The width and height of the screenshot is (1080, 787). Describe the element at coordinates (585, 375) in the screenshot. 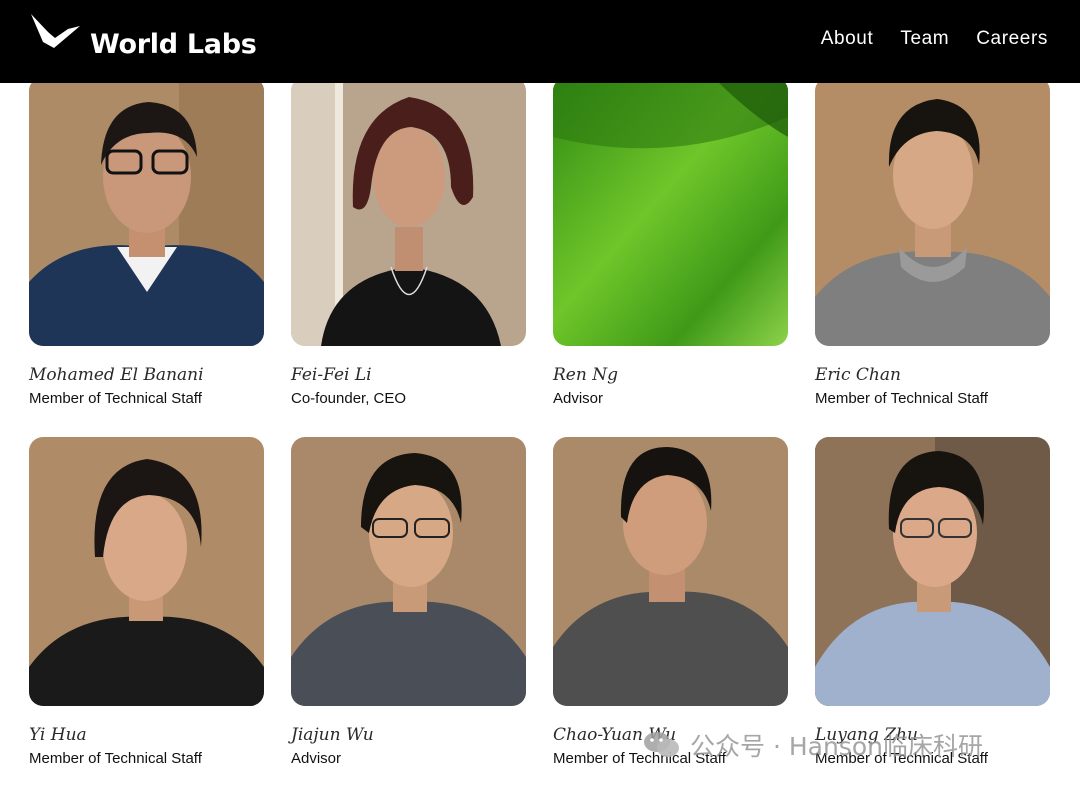

I see `member-name: Ren Ng` at that location.